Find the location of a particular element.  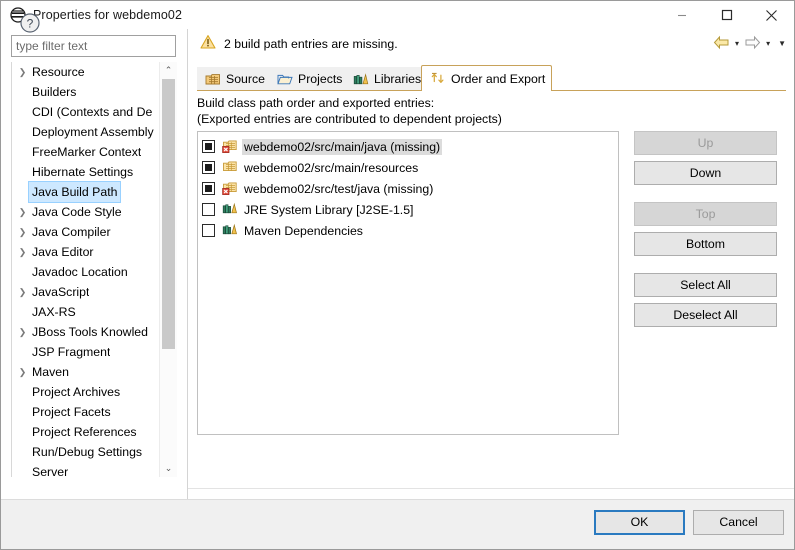

tab-libraries: Libraries is located at coordinates (383, 79).